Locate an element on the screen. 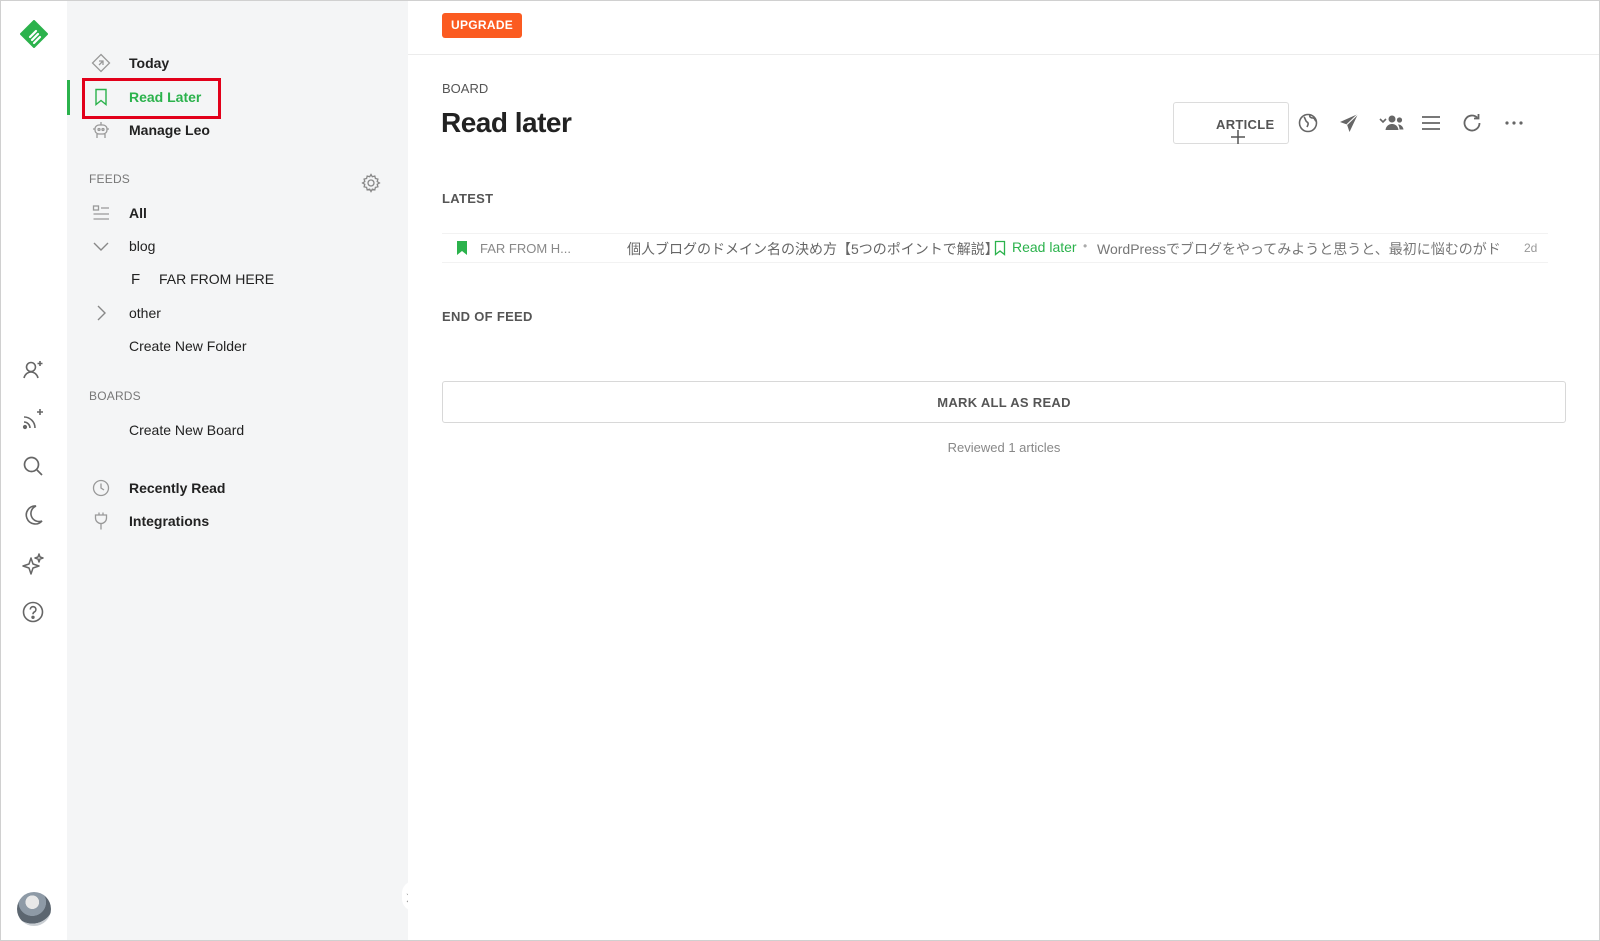  sidebar-item-label: Integrations is located at coordinates (169, 521).